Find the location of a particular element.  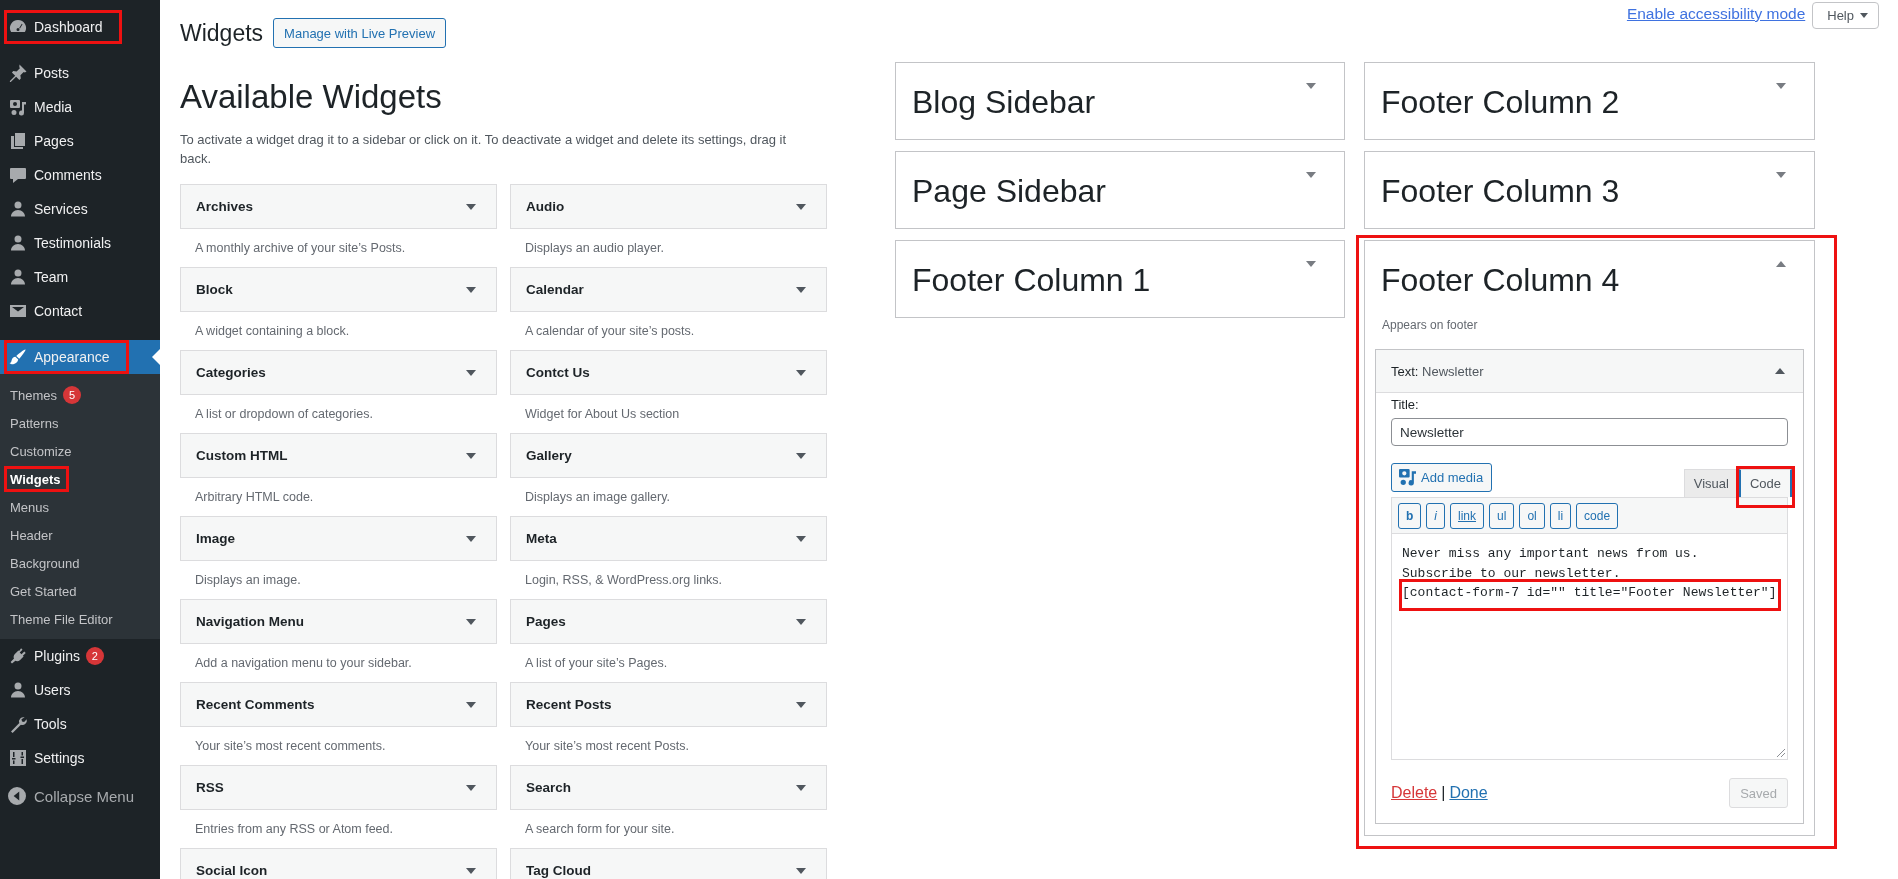

menu-item: Appearance is located at coordinates (61, 357).